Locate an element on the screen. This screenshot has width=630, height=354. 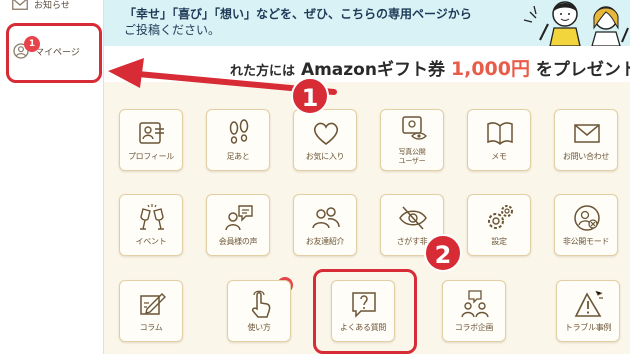
tile-label: コラム is located at coordinates (151, 327).